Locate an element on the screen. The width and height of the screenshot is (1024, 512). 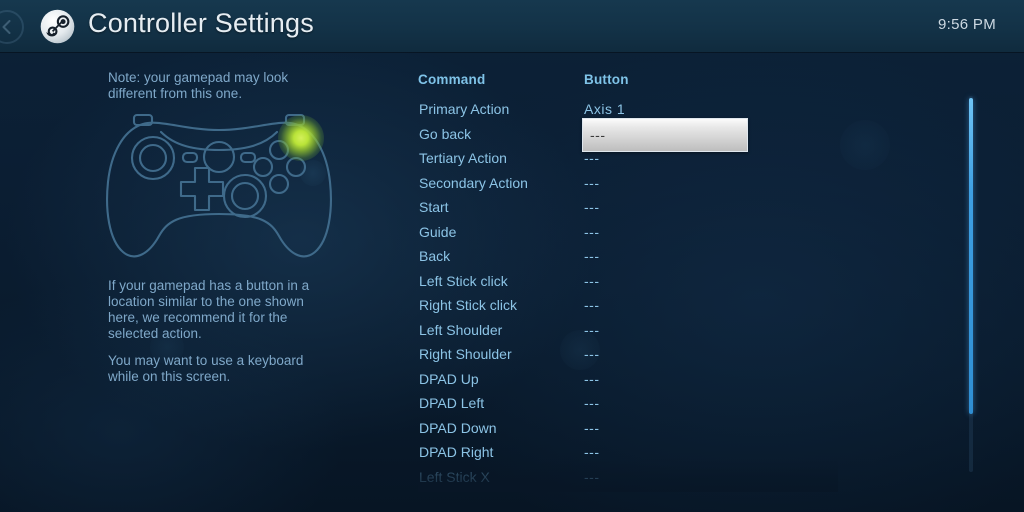
binding-command-label: Guide is located at coordinates (438, 231).